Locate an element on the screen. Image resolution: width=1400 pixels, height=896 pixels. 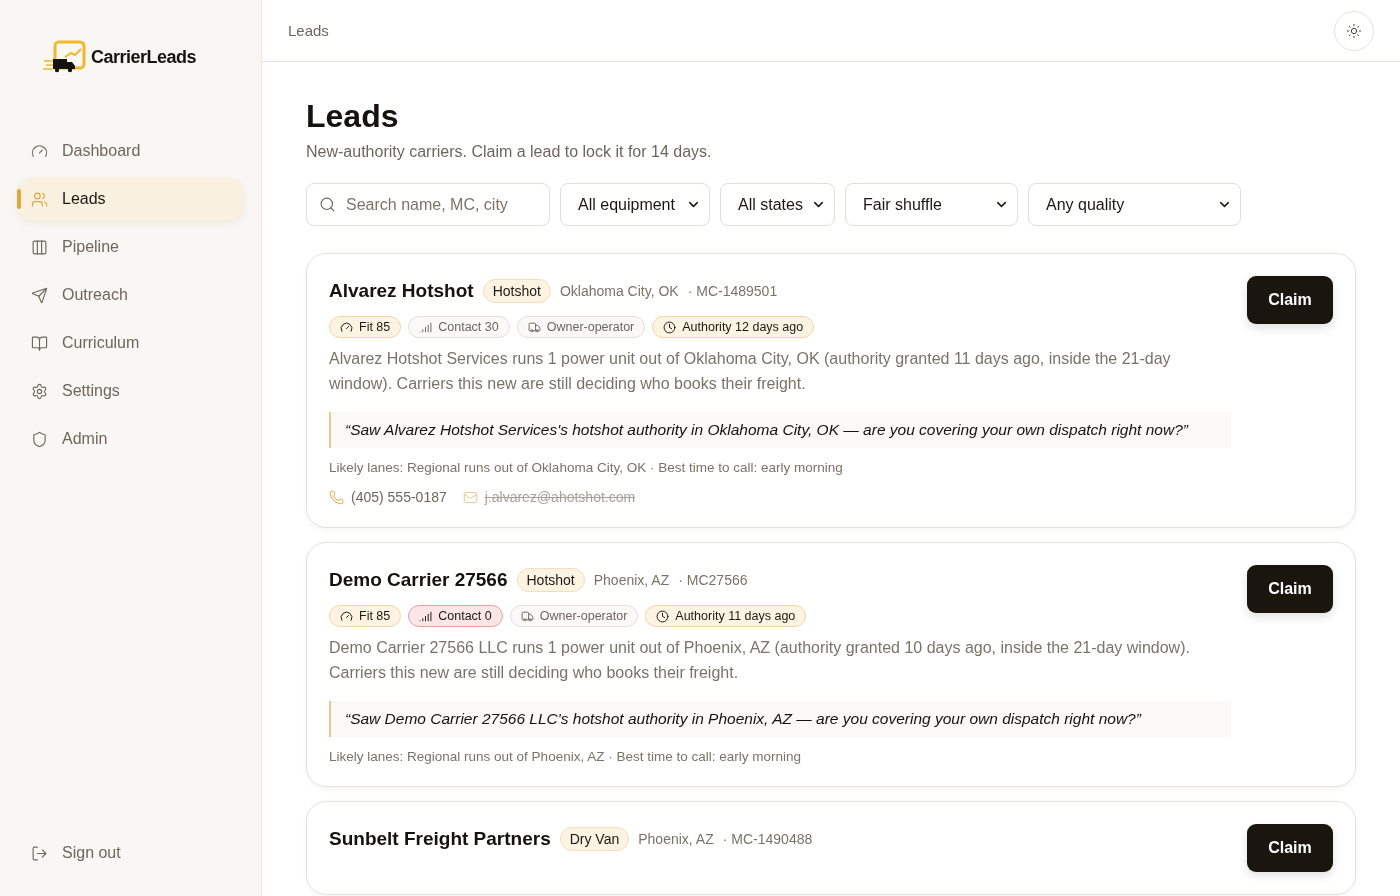
nav-item: Curriculum is located at coordinates (130, 343).